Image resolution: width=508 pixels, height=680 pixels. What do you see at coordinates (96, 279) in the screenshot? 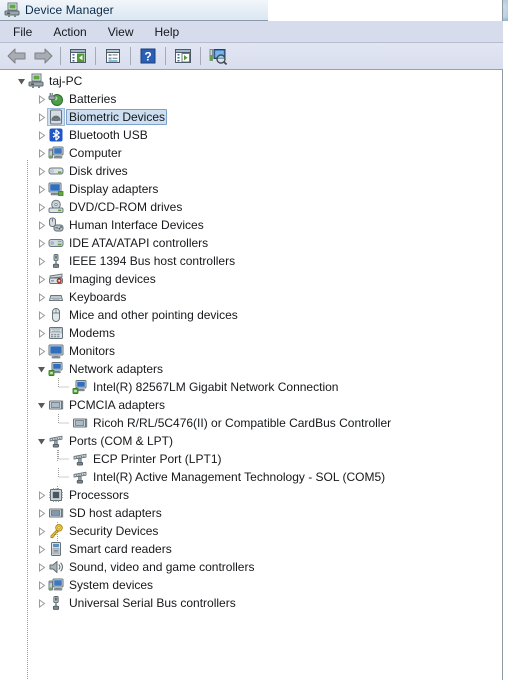
I see `tree-node-imaging-devices: Imaging devices` at bounding box center [96, 279].